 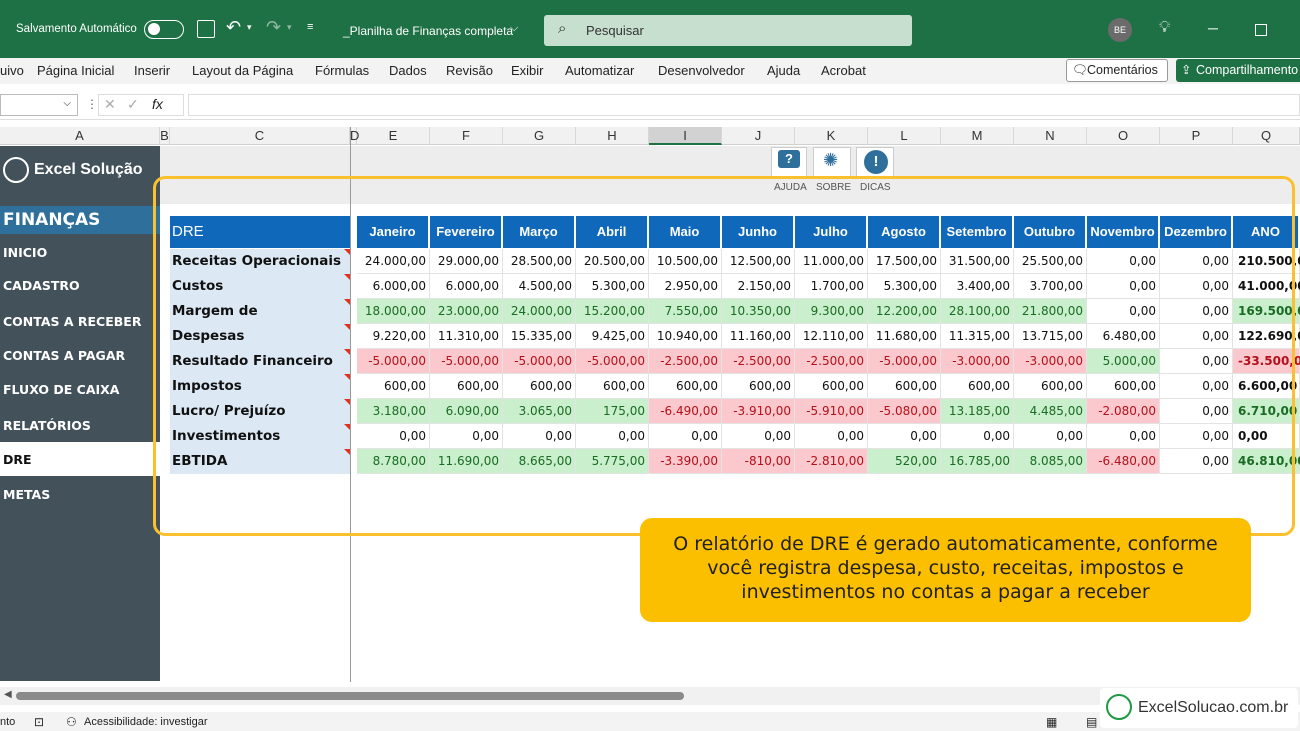 What do you see at coordinates (1050, 286) in the screenshot?
I see `value-cell: 3.700,00` at bounding box center [1050, 286].